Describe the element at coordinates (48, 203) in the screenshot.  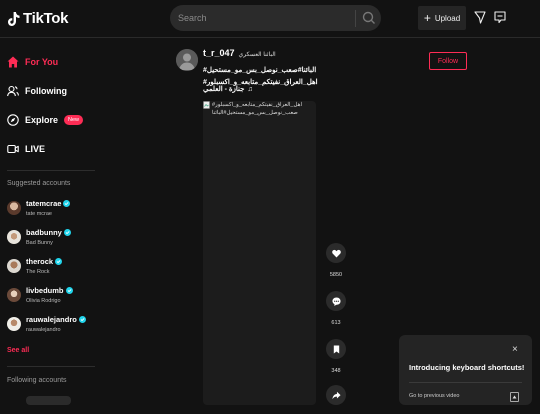
I see `account-username: tatemcrae` at that location.